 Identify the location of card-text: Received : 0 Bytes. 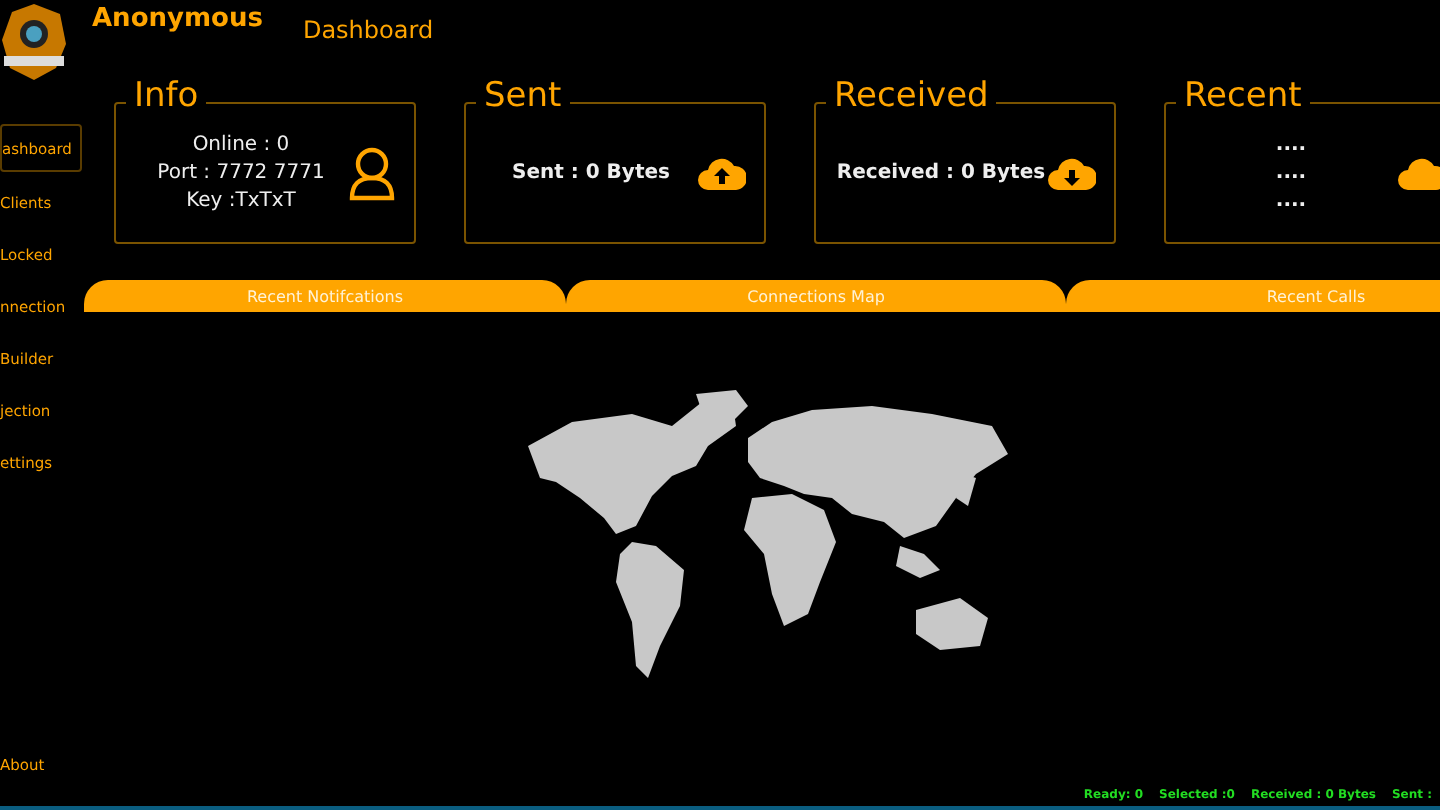
(941, 173).